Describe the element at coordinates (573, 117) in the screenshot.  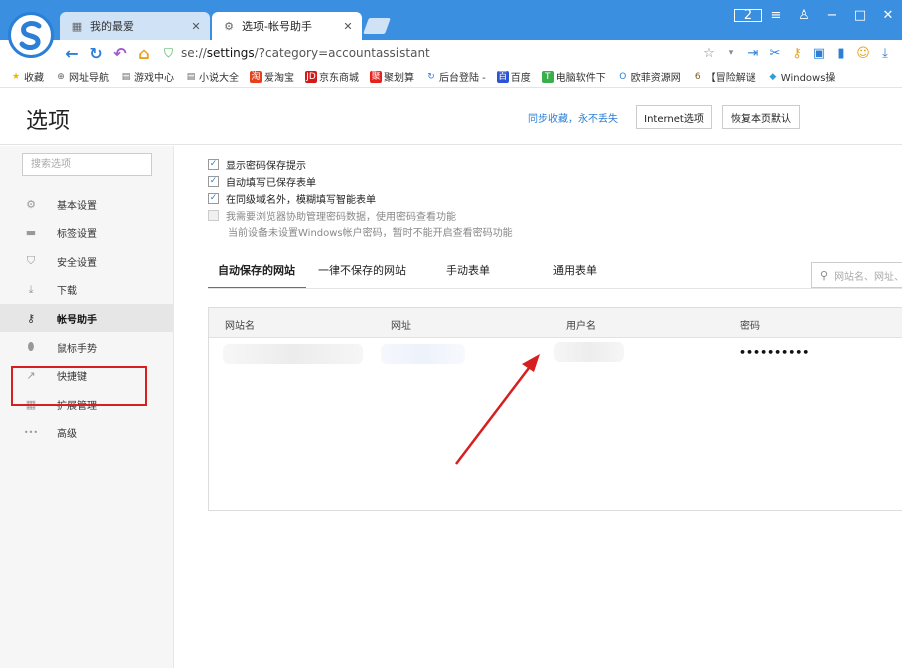
I see `sync-link: 同步收藏，永不丢失` at that location.